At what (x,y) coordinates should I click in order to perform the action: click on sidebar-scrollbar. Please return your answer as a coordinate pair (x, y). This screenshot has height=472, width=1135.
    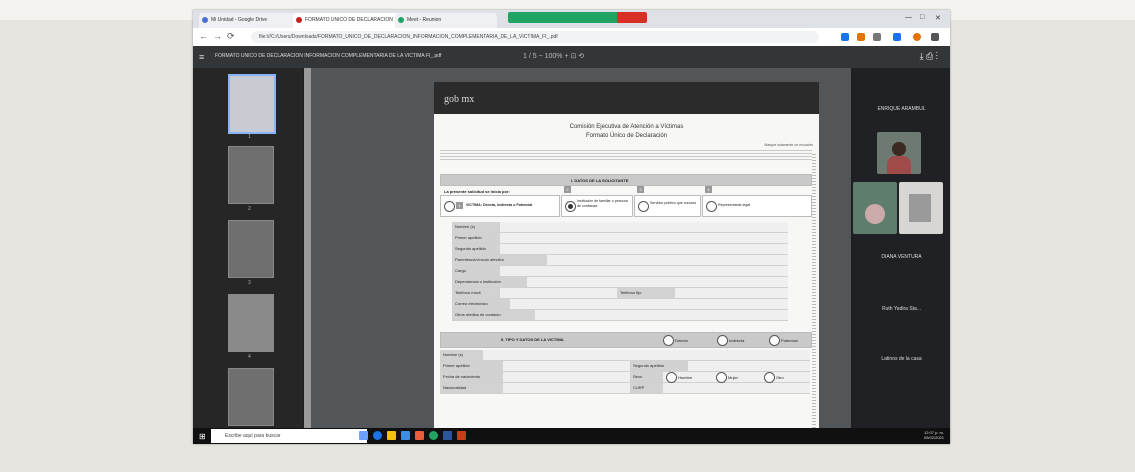
    Looking at the image, I should click on (307, 248).